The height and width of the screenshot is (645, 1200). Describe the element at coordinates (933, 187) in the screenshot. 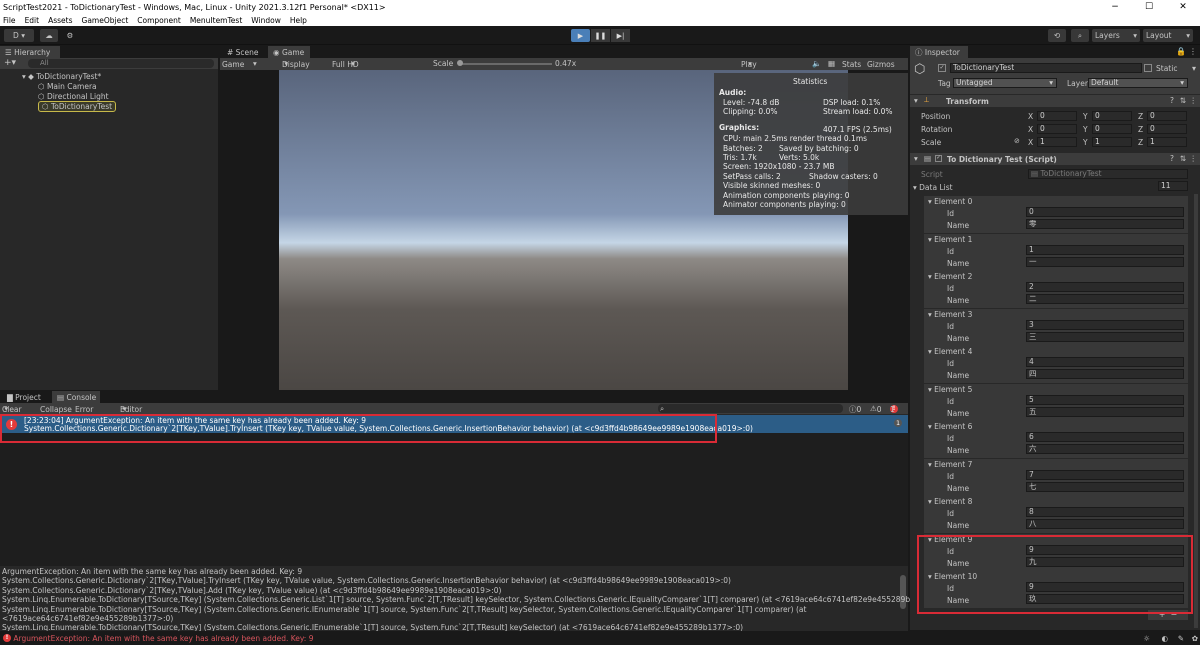

I see `data-list-foldout: ▾ Data List` at that location.